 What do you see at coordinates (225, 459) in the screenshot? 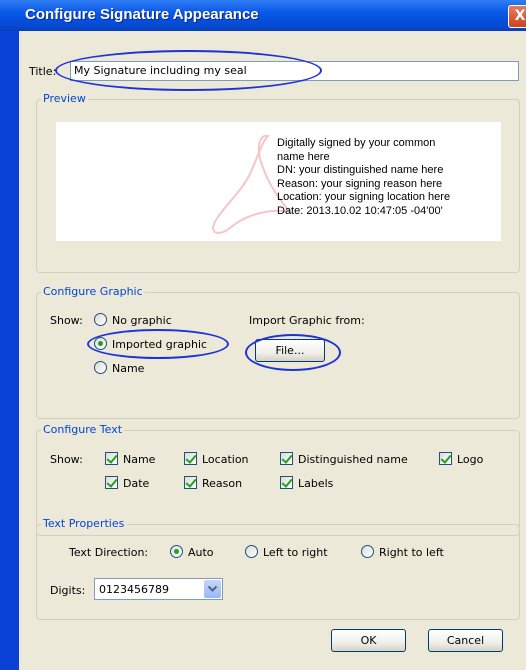
I see `checkbox-location-label: Location` at bounding box center [225, 459].